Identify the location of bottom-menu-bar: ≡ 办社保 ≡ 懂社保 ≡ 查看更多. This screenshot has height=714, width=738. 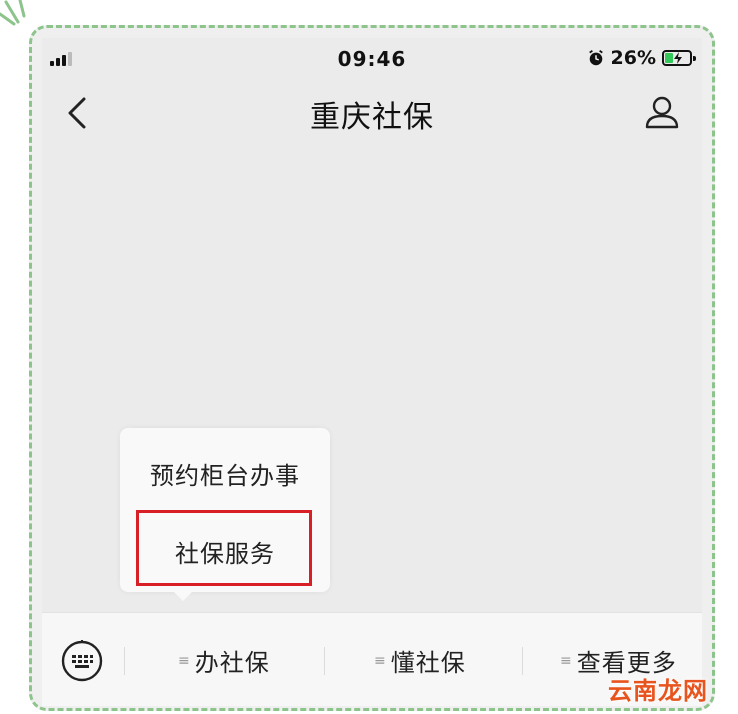
(372, 659).